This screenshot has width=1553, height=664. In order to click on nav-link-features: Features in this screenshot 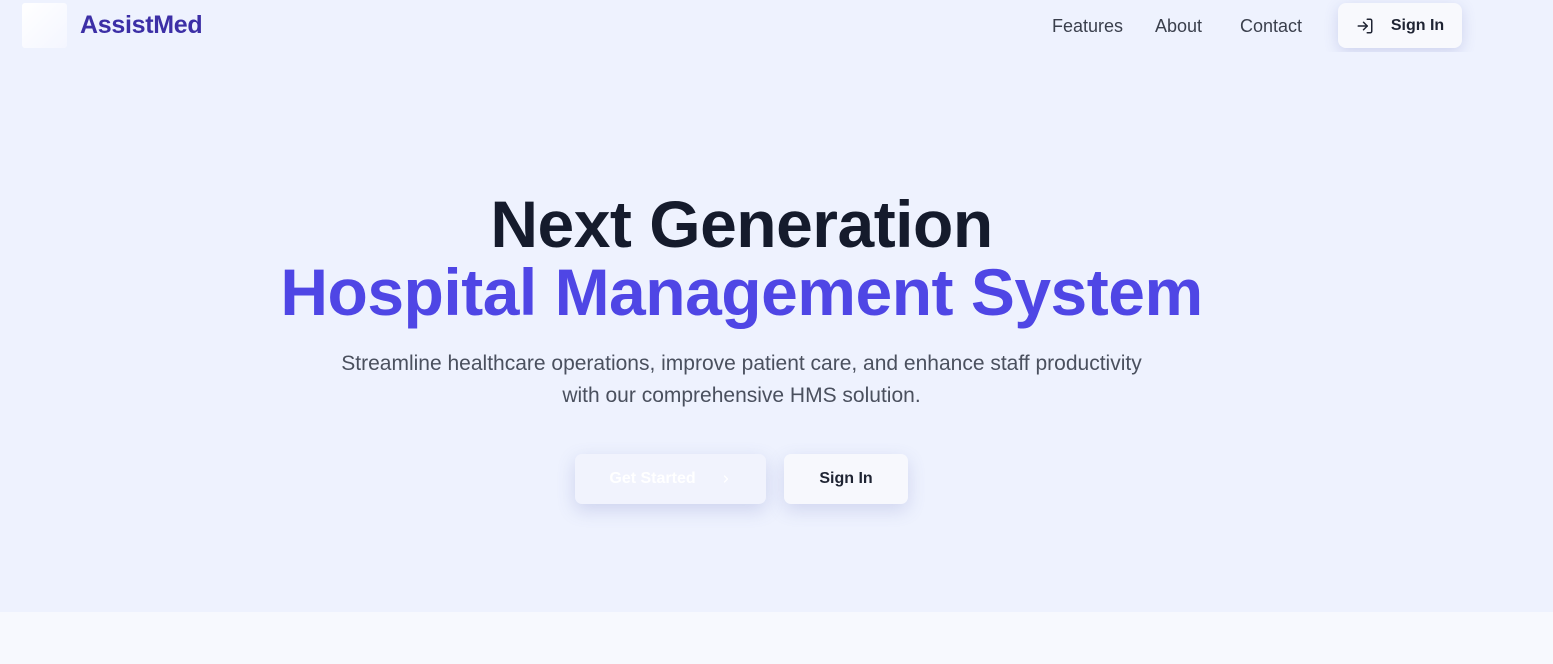, I will do `click(1087, 26)`.